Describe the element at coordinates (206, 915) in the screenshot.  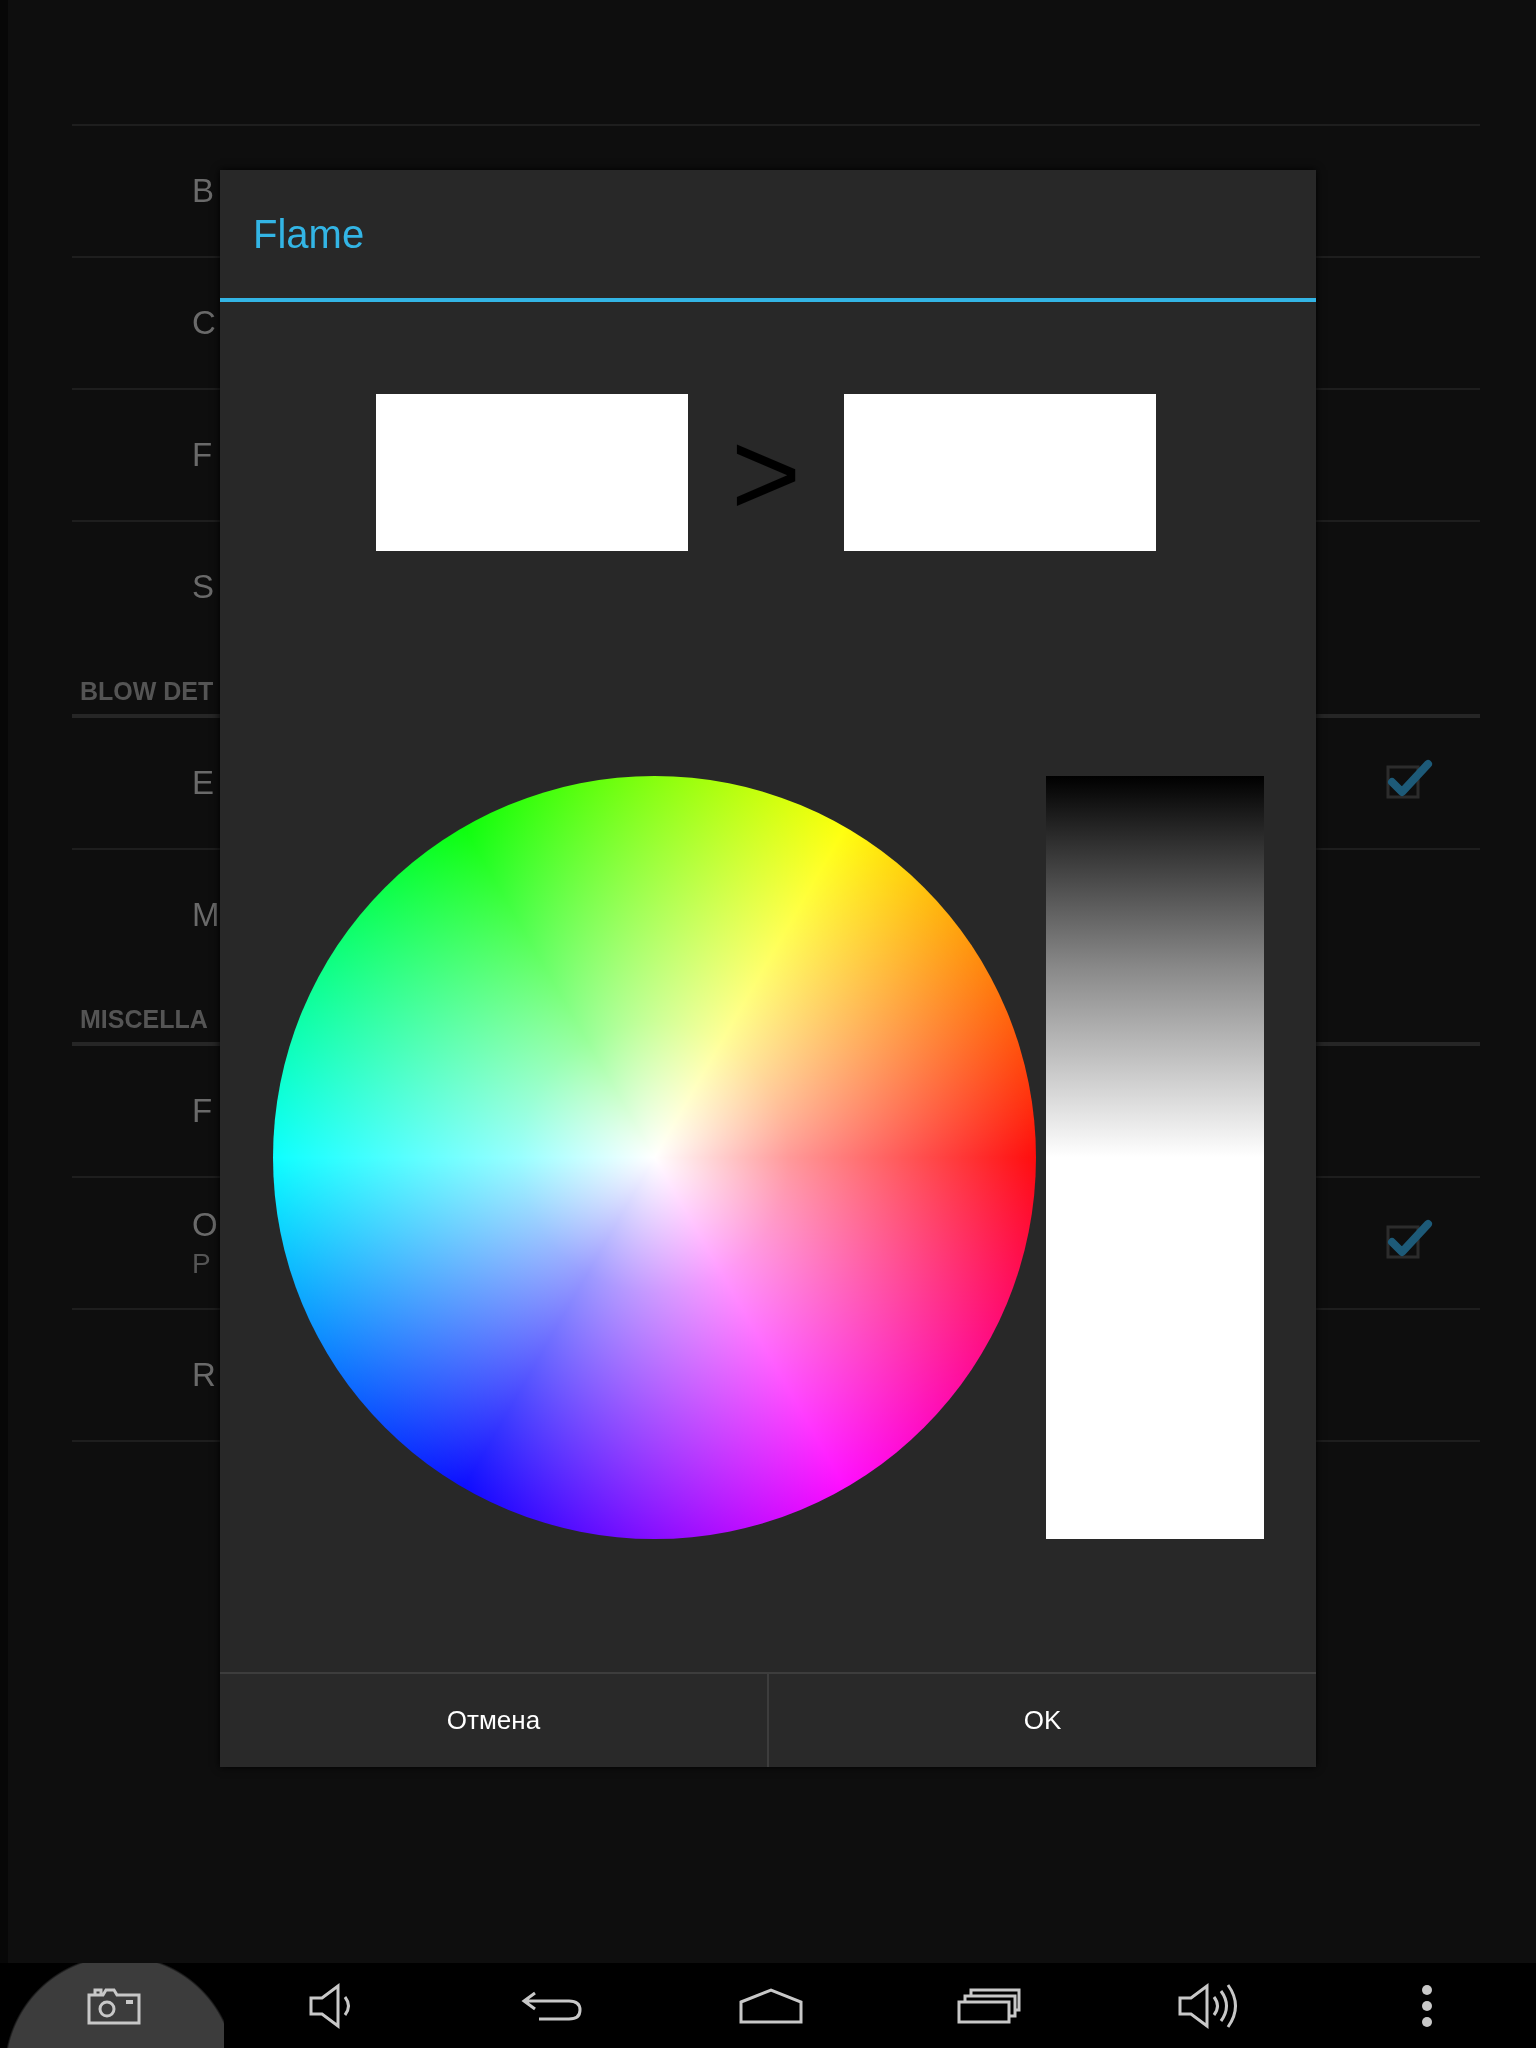
I see `setting-title: M` at that location.